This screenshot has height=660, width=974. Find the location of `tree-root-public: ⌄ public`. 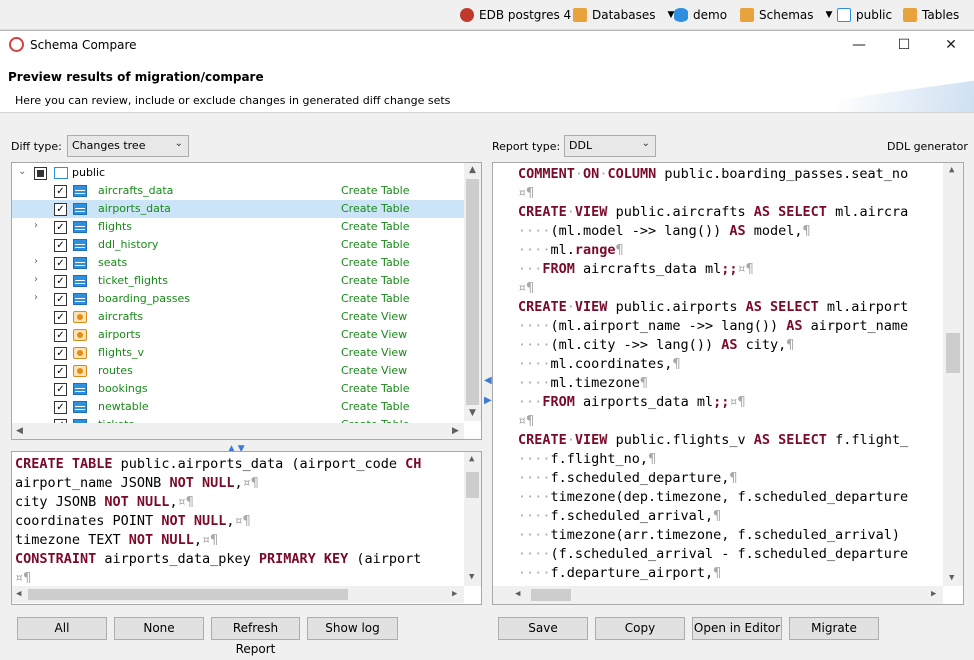

tree-root-public: ⌄ public is located at coordinates (238, 173).